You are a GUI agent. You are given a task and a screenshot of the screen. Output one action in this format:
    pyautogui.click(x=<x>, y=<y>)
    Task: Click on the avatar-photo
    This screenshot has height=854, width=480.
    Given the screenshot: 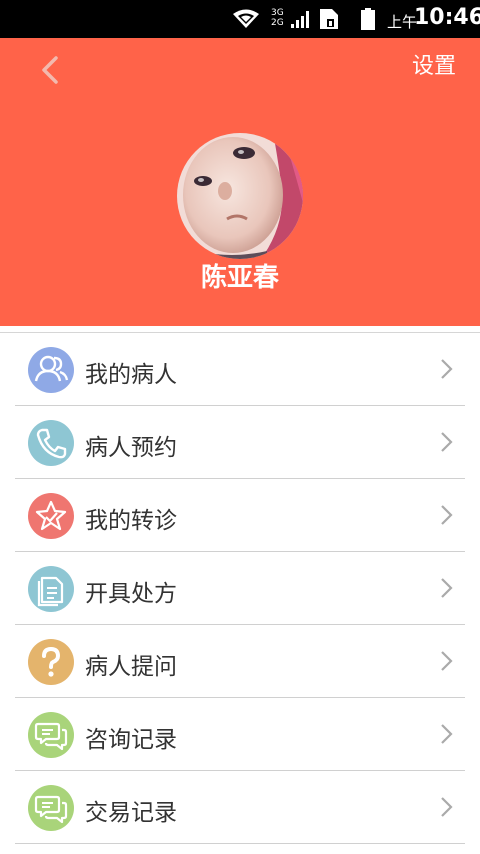 What is the action you would take?
    pyautogui.click(x=240, y=196)
    